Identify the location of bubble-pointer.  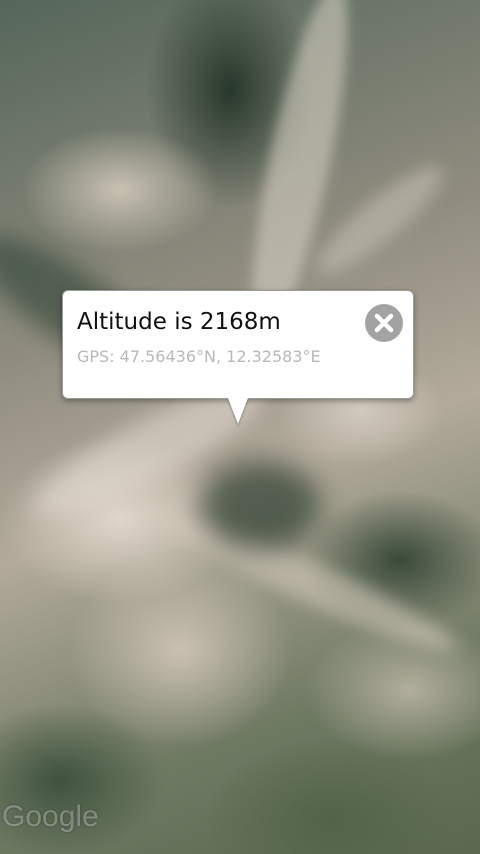
(238, 411).